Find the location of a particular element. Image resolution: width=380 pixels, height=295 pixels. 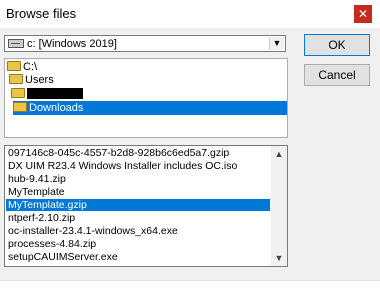

ok-button: OK is located at coordinates (337, 45).